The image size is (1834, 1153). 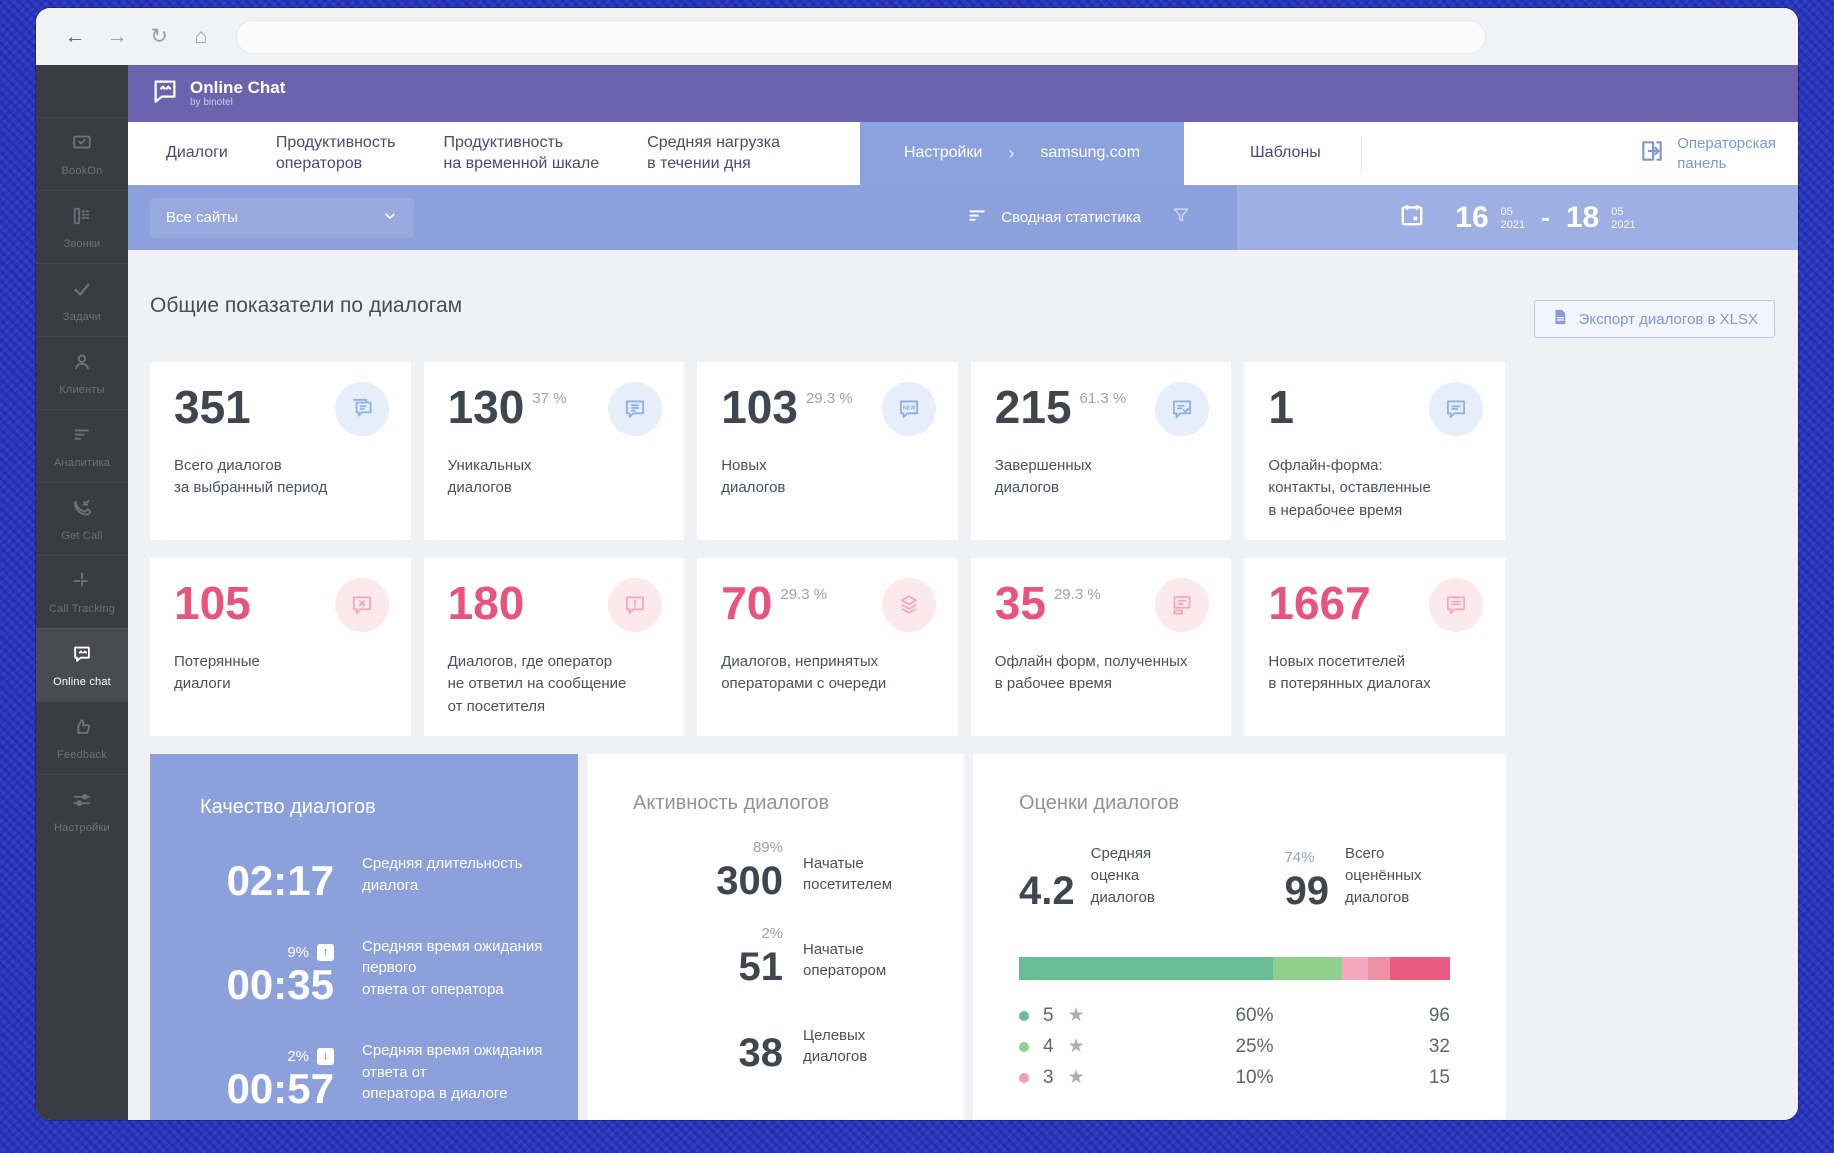 I want to click on rating-row: 4 ★ 25% 32, so click(x=1234, y=1046).